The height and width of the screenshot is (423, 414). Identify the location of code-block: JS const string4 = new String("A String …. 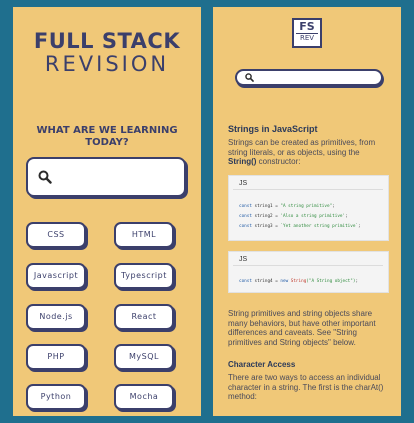
(308, 272).